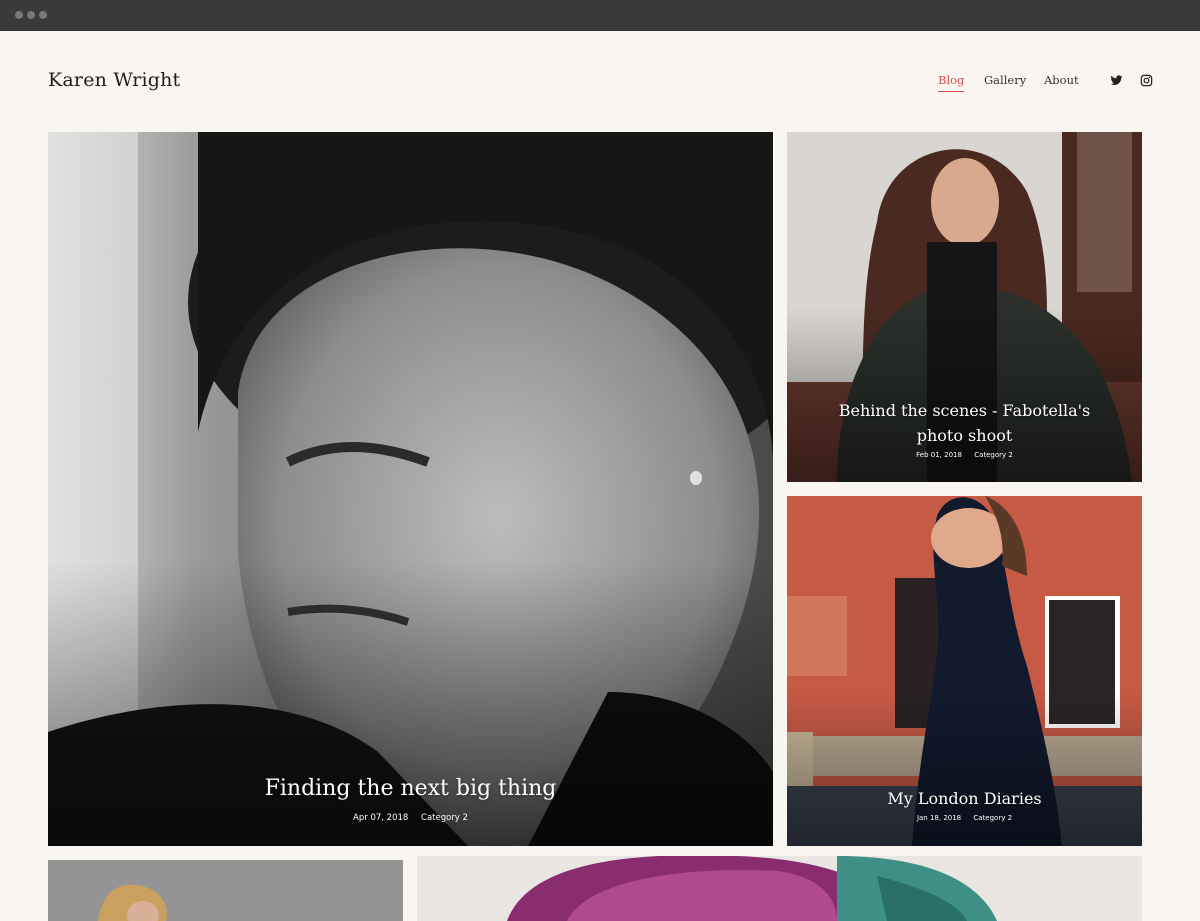  I want to click on window-minimize-dot, so click(31, 15).